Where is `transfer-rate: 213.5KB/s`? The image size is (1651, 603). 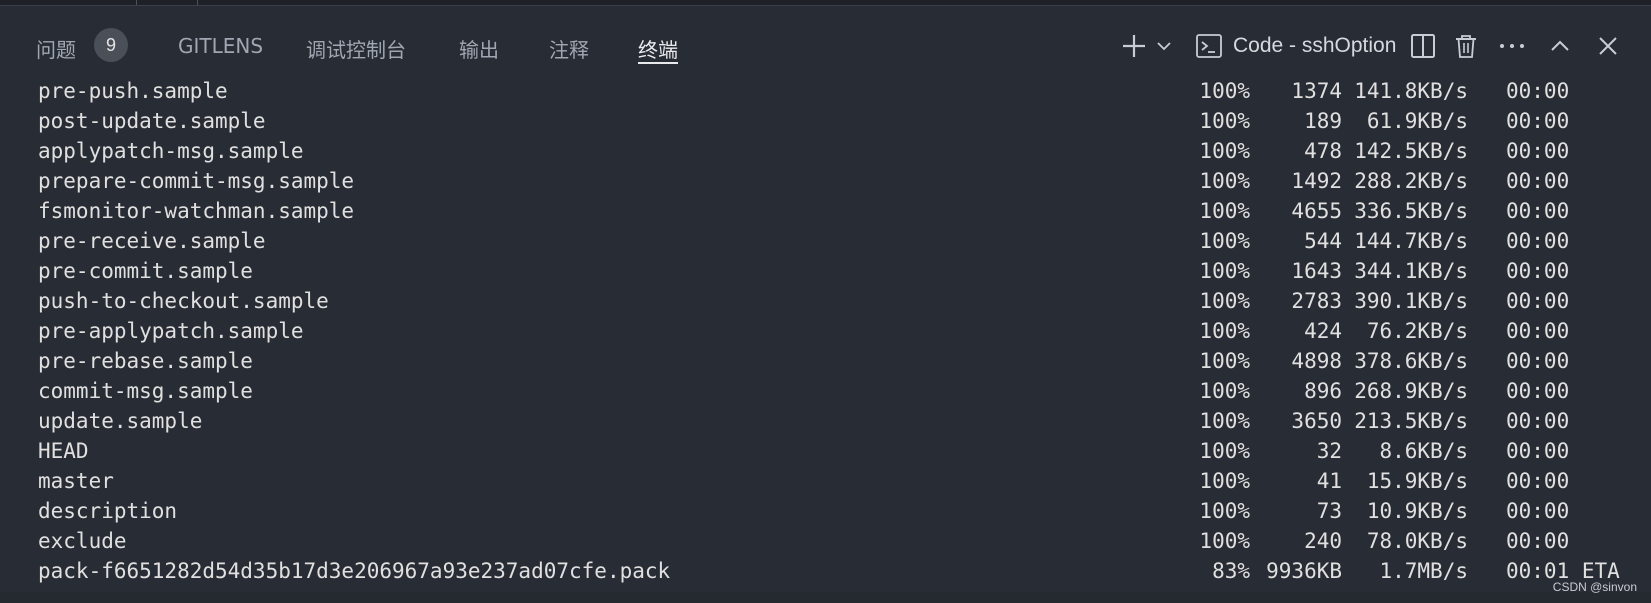
transfer-rate: 213.5KB/s is located at coordinates (1411, 421).